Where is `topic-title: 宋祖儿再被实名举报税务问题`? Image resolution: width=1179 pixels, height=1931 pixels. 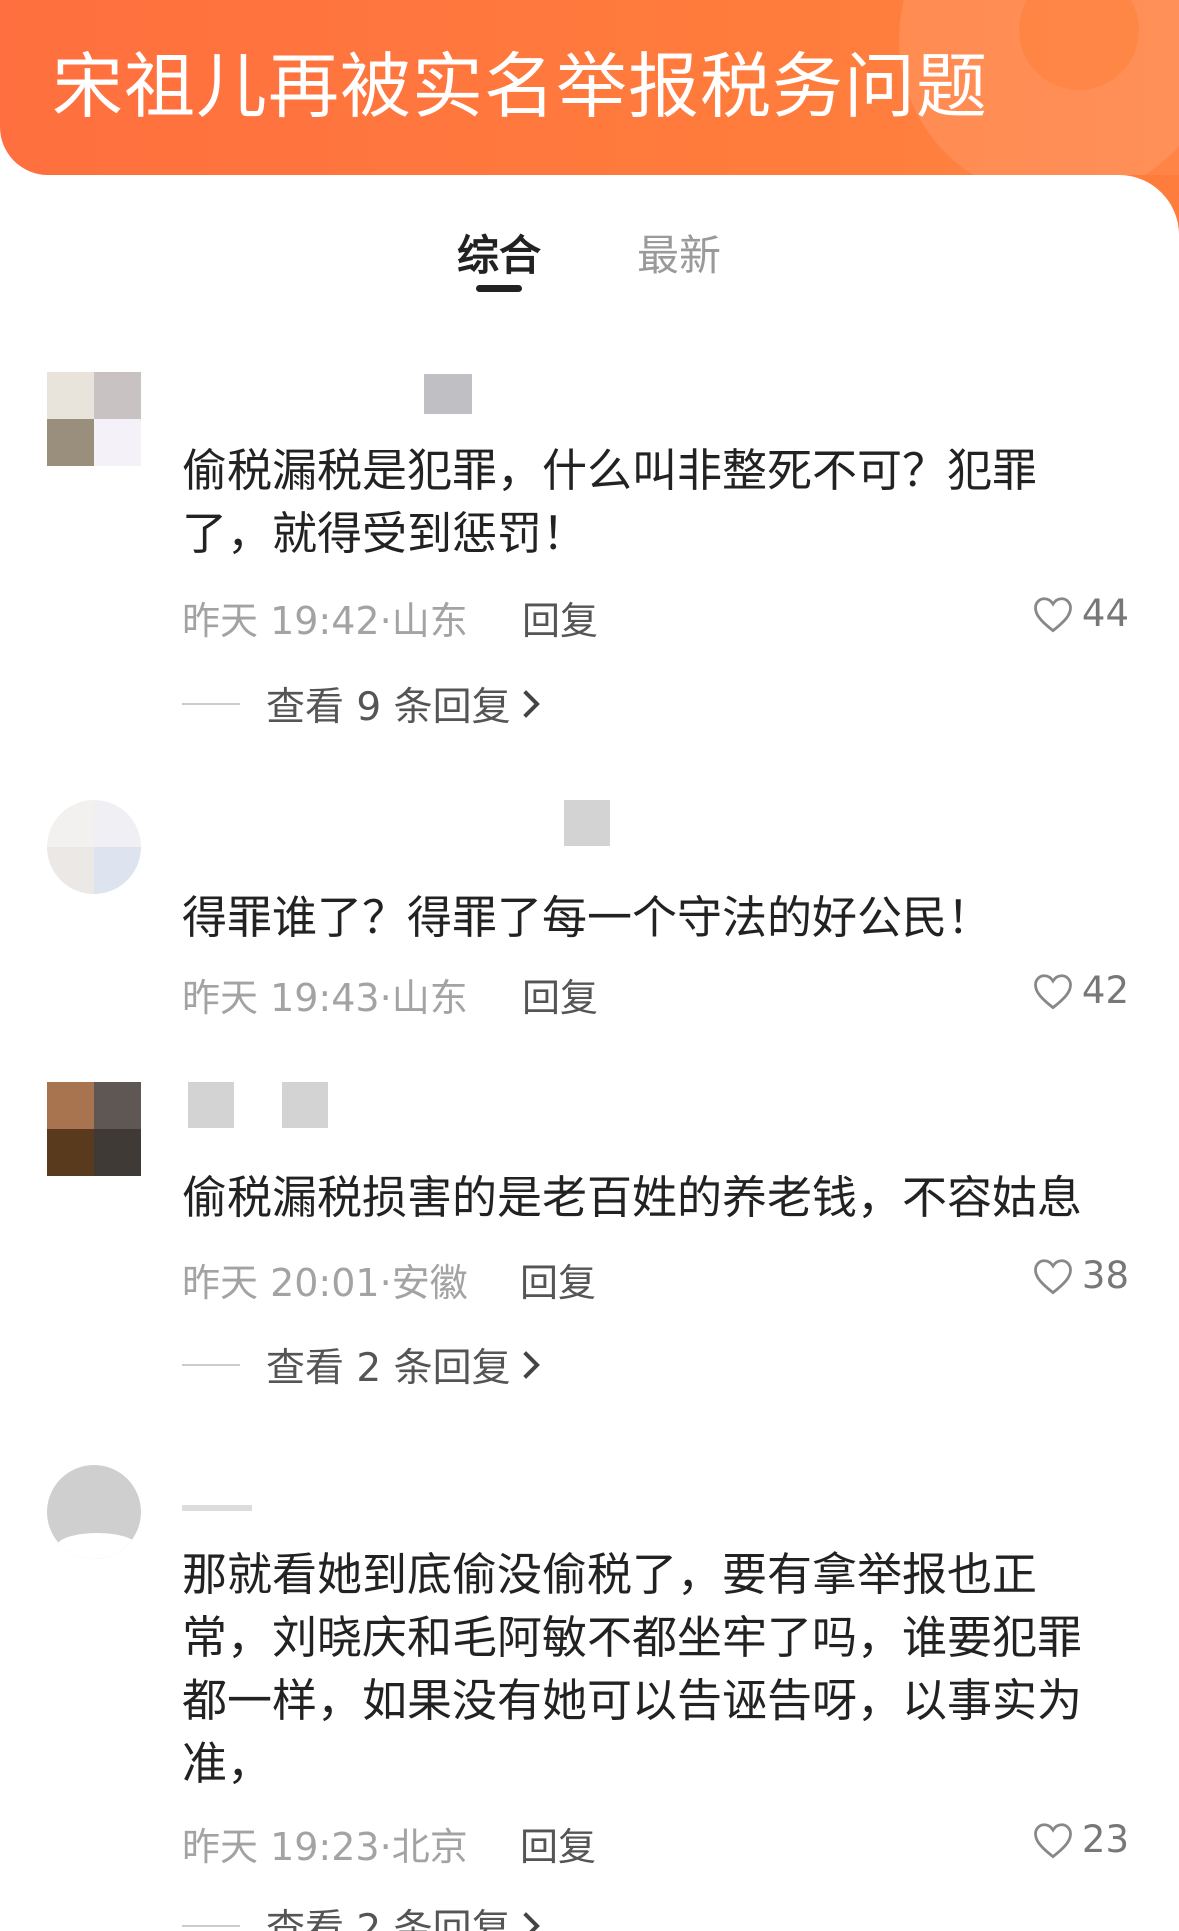
topic-title: 宋祖儿再被实名举报税务问题 is located at coordinates (520, 86).